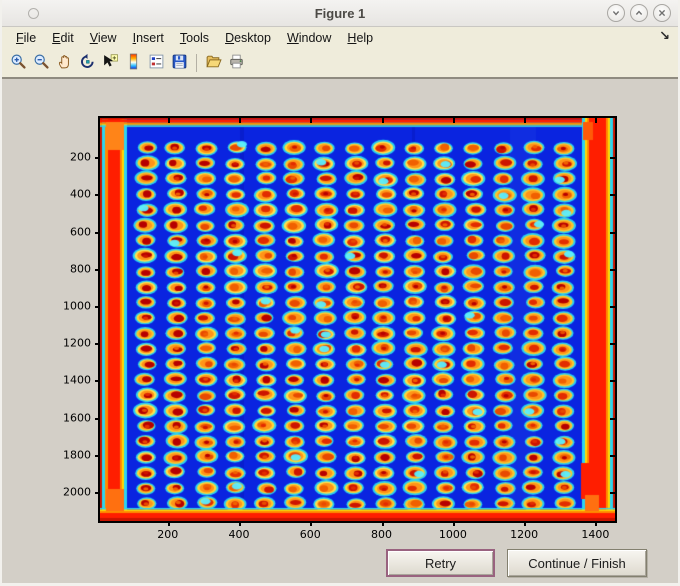 Image resolution: width=680 pixels, height=586 pixels. I want to click on title-bar: Figure 1, so click(340, 13).